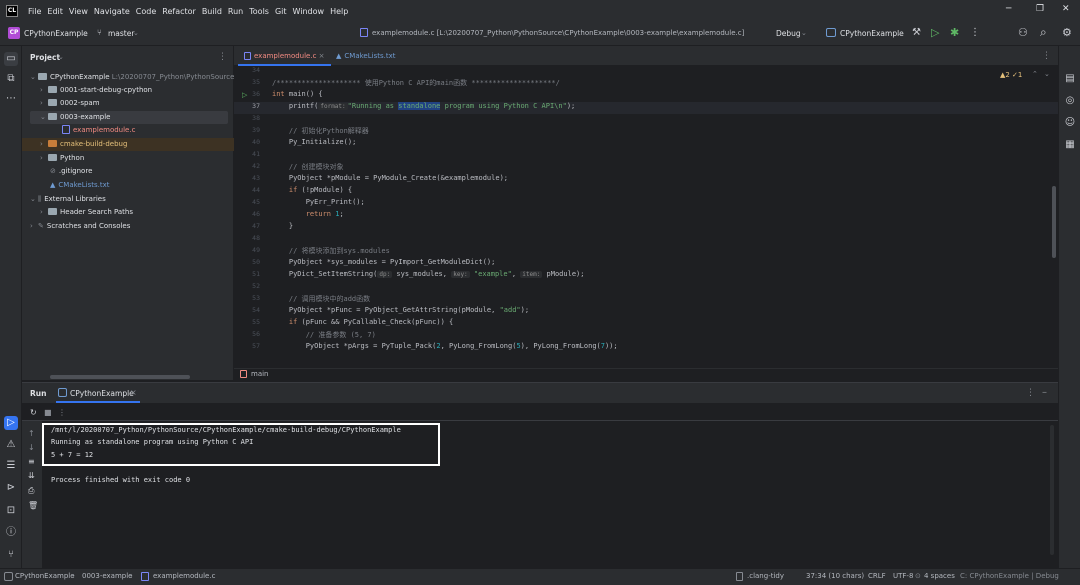 This screenshot has width=1080, height=585. What do you see at coordinates (79, 185) in the screenshot?
I see `tree-item: ▲ CMakeLists.txt` at bounding box center [79, 185].